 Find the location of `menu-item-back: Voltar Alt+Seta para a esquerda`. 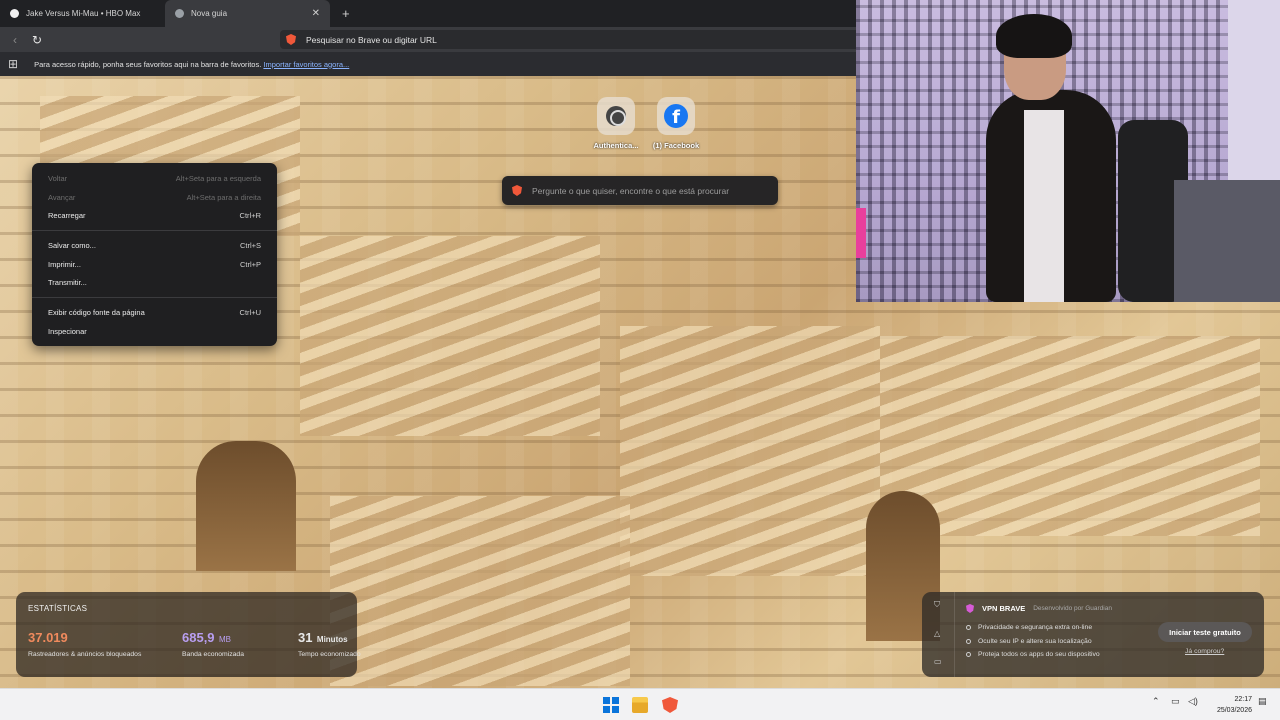

menu-item-back: Voltar Alt+Seta para a esquerda is located at coordinates (154, 178).